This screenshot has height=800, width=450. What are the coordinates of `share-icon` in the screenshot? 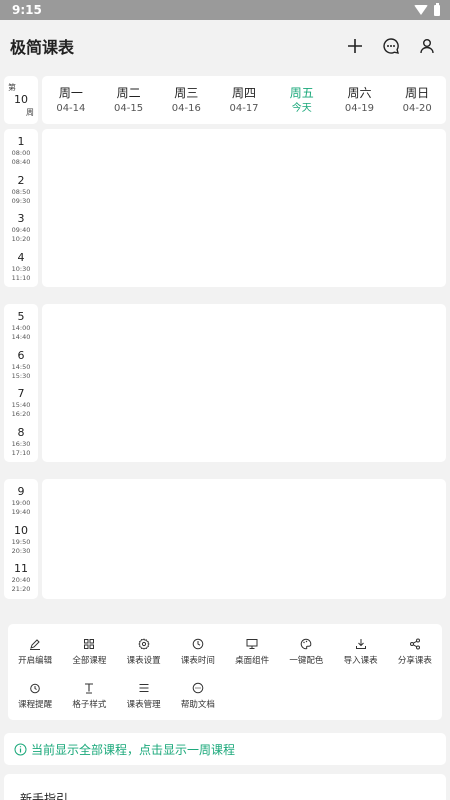 It's located at (414, 644).